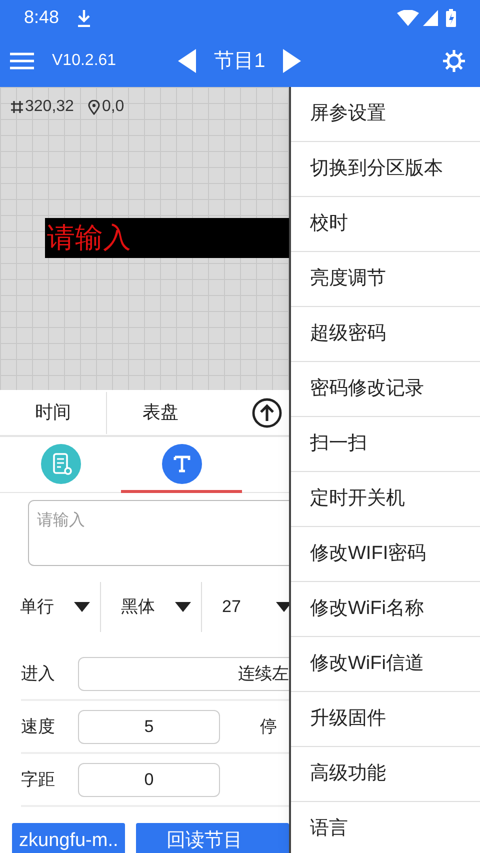 The image size is (480, 853). Describe the element at coordinates (69, 838) in the screenshot. I see `action-button: zkungfu-m..` at that location.